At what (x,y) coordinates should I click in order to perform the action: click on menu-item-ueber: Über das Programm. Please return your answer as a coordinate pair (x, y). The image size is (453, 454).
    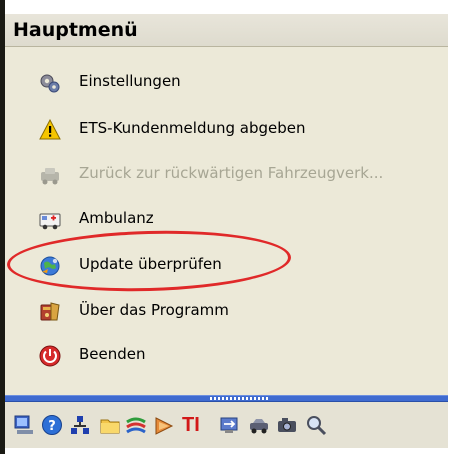
    Looking at the image, I should click on (226, 311).